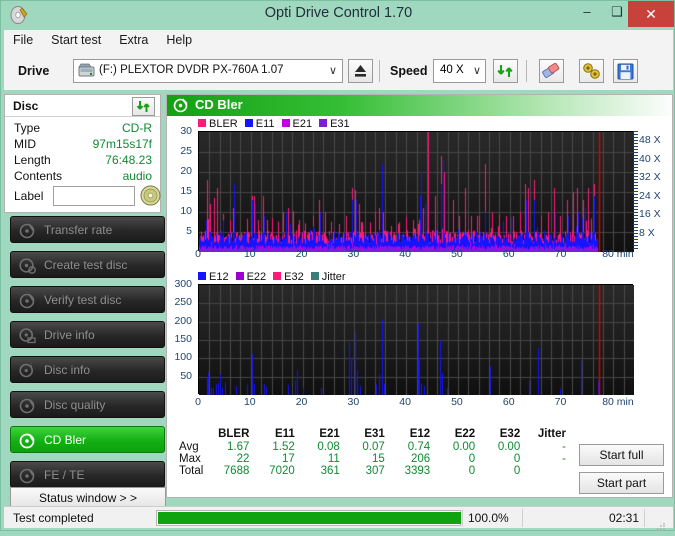 This screenshot has width=675, height=536. I want to click on legend-label: E21, so click(302, 124).